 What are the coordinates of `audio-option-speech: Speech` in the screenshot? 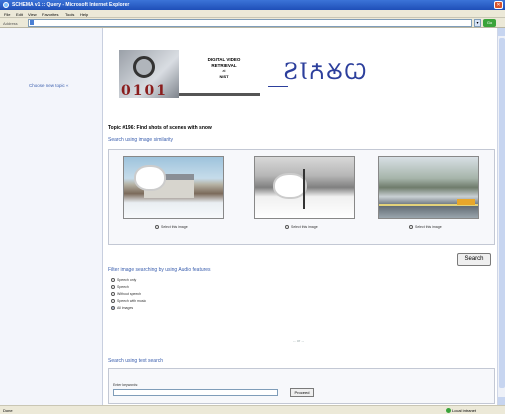 It's located at (120, 287).